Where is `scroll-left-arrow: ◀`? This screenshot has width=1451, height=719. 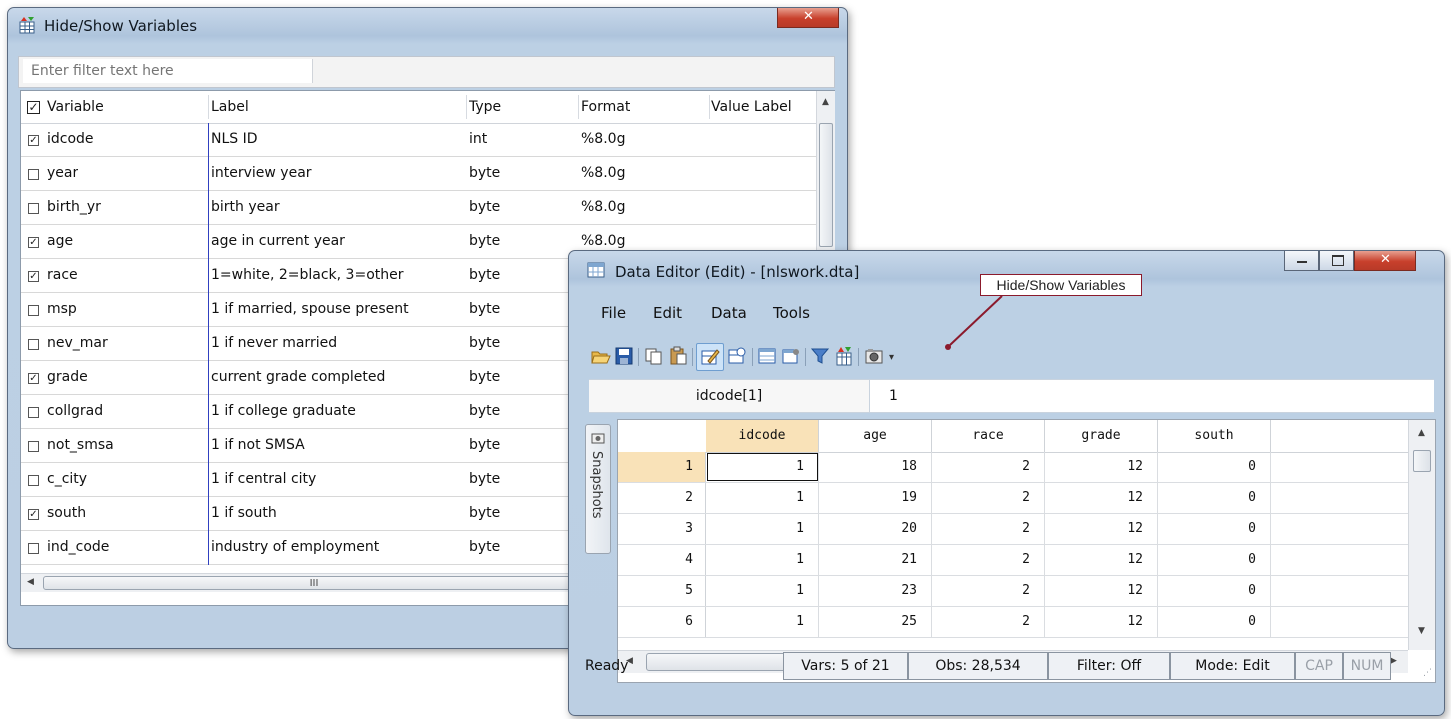 scroll-left-arrow: ◀ is located at coordinates (30, 582).